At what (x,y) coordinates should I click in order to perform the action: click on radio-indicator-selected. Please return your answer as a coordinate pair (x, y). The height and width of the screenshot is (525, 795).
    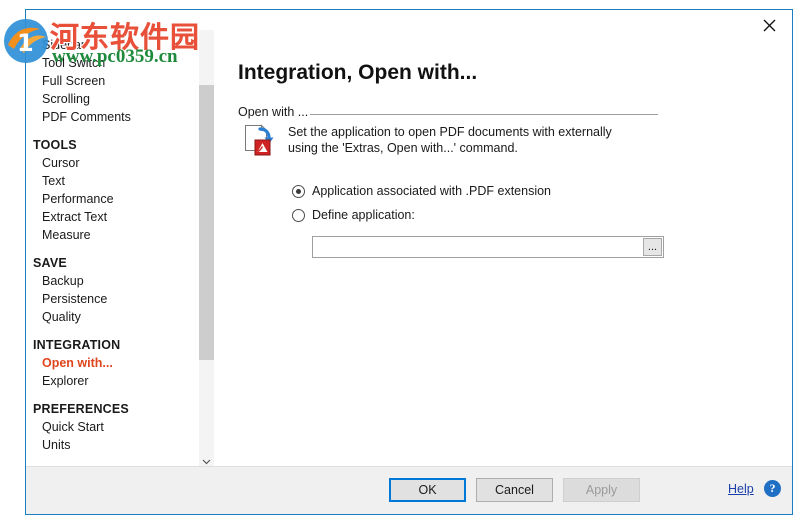
    Looking at the image, I should click on (298, 191).